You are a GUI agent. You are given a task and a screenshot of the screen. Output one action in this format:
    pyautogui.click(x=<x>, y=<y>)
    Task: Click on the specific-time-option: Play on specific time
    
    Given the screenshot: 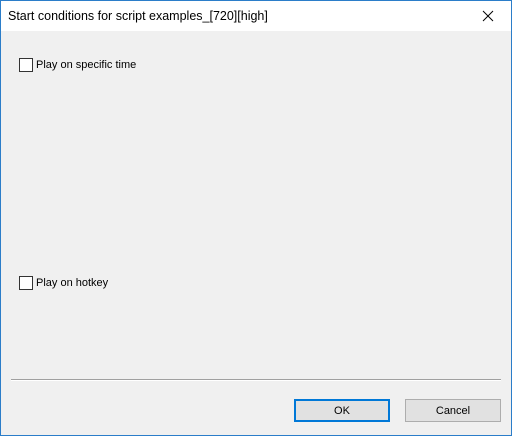 What is the action you would take?
    pyautogui.click(x=77, y=65)
    